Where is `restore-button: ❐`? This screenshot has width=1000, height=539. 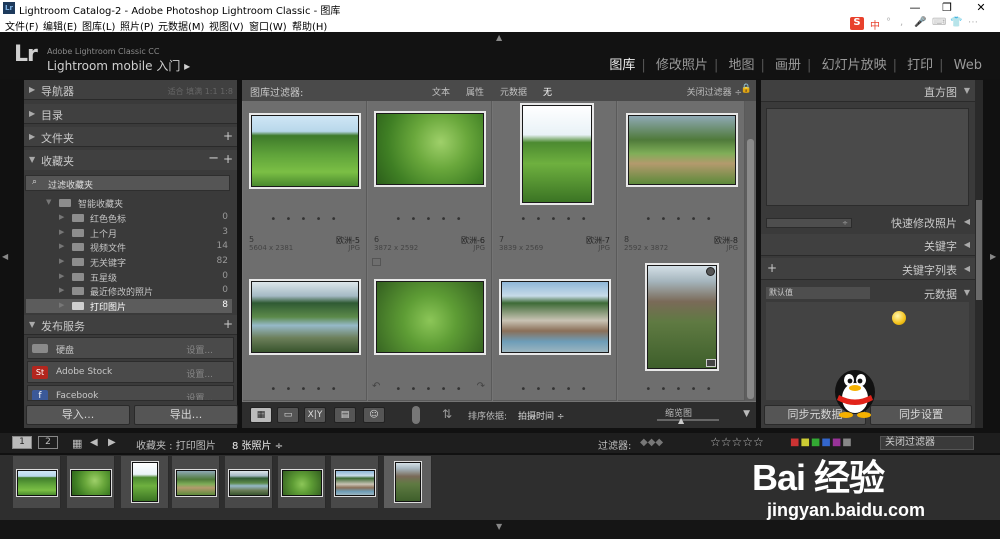 restore-button: ❐ is located at coordinates (947, 8).